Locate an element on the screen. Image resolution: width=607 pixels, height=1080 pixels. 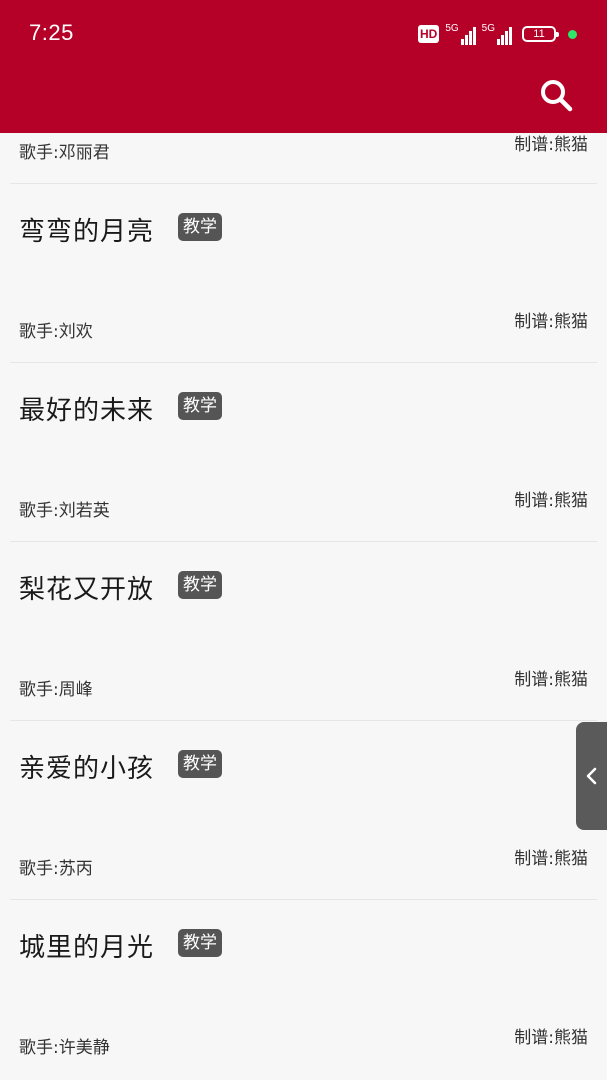
singer-label: 歌手:刘若英 is located at coordinates (64, 511).